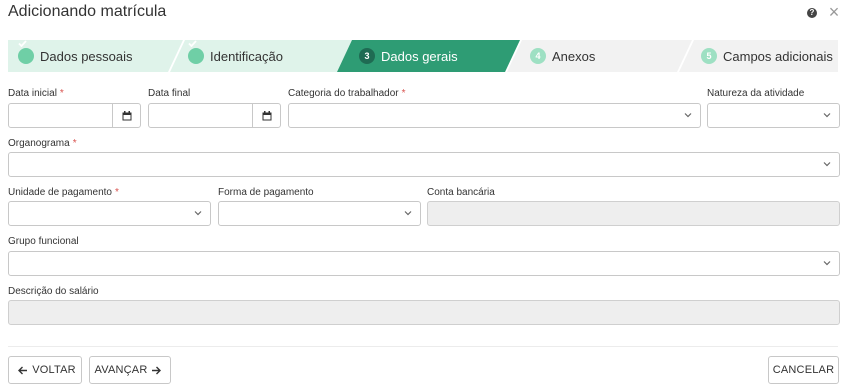 This screenshot has height=386, width=845. I want to click on close-icon: ×, so click(834, 12).